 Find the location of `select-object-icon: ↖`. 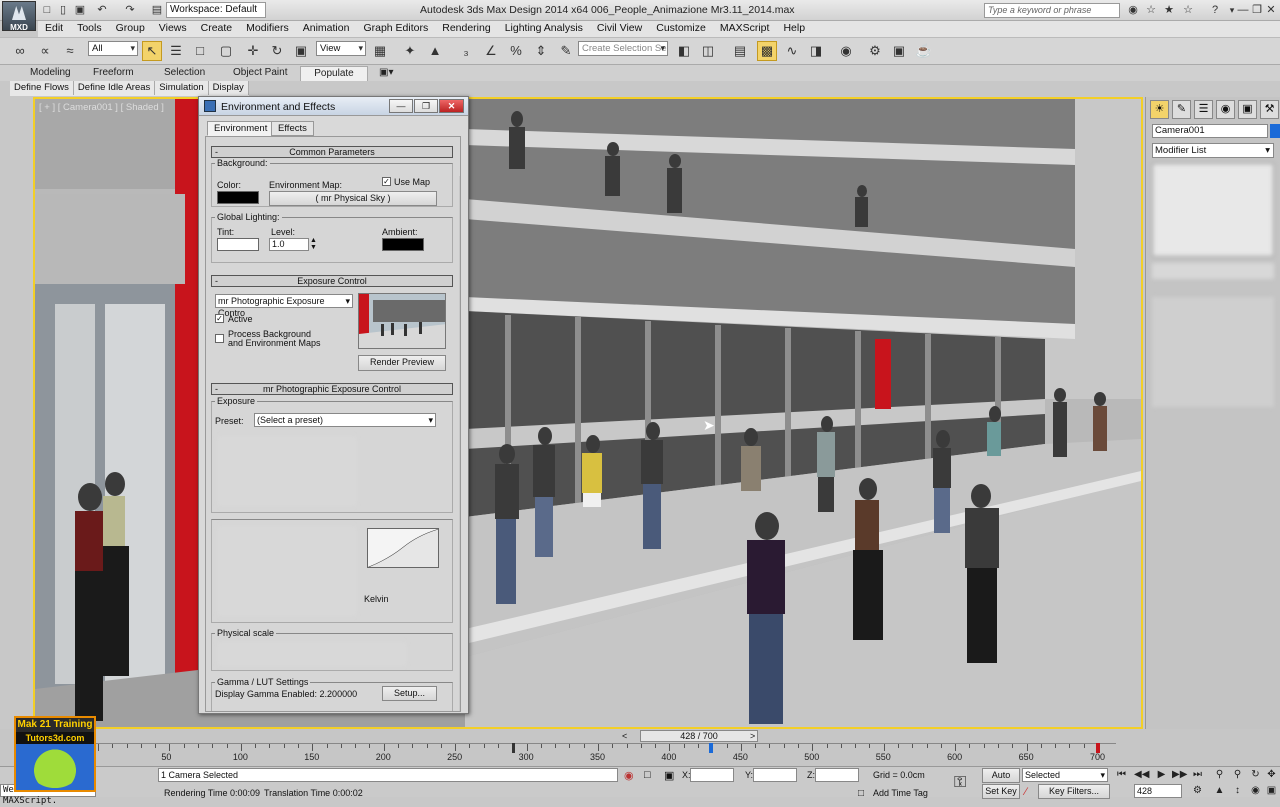

select-object-icon: ↖ is located at coordinates (152, 51).